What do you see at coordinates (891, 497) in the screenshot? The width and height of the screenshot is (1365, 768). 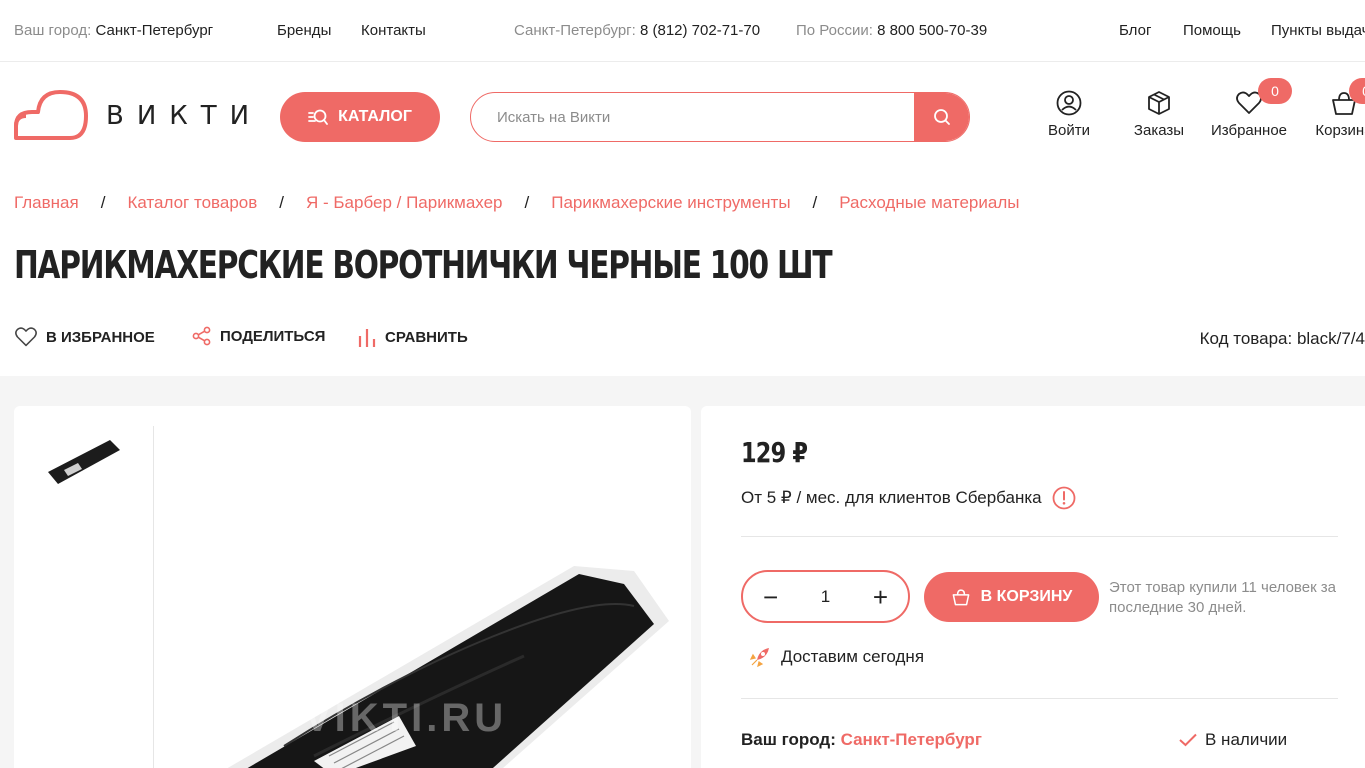 I see `credit-offer-text: От 5 ₽ / мес. для клиентов Сбербанка` at bounding box center [891, 497].